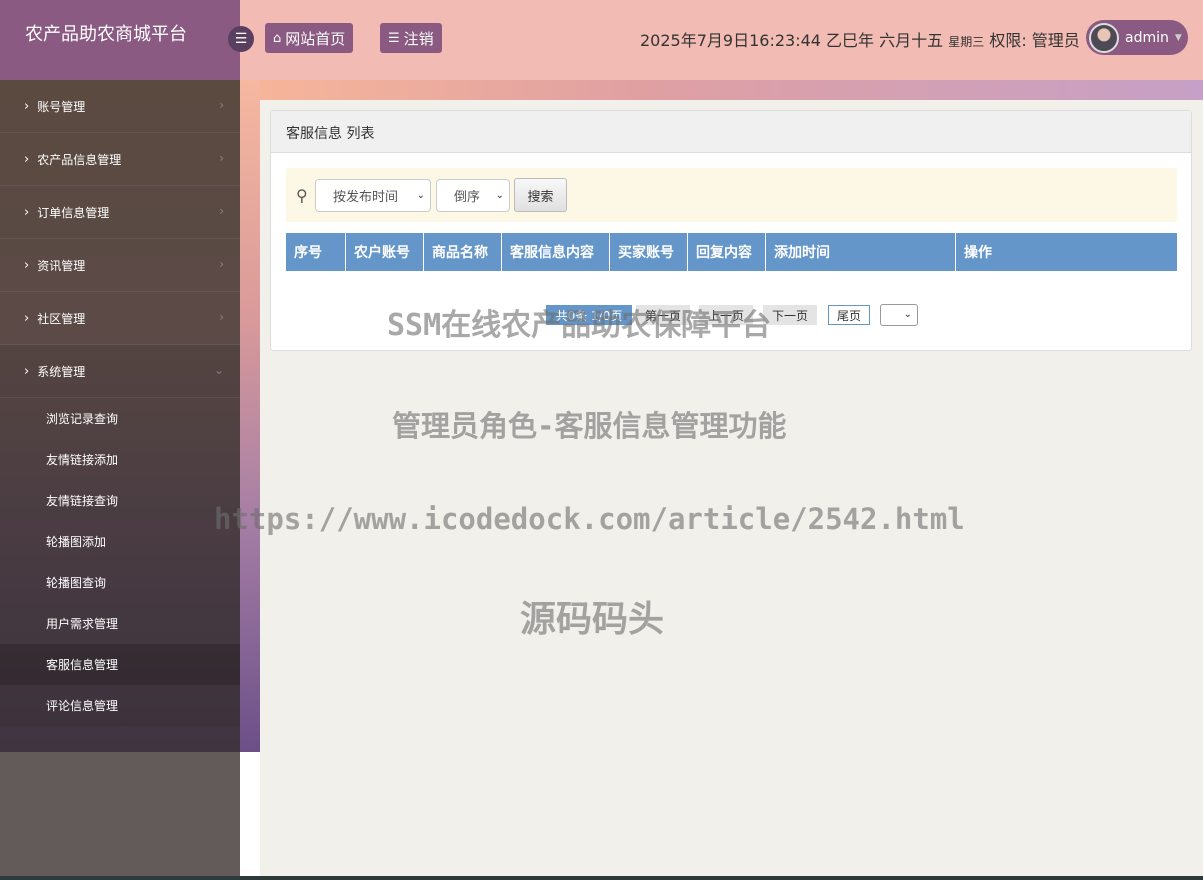 The width and height of the screenshot is (1203, 880). I want to click on user-menu: admin ▼, so click(1137, 37).